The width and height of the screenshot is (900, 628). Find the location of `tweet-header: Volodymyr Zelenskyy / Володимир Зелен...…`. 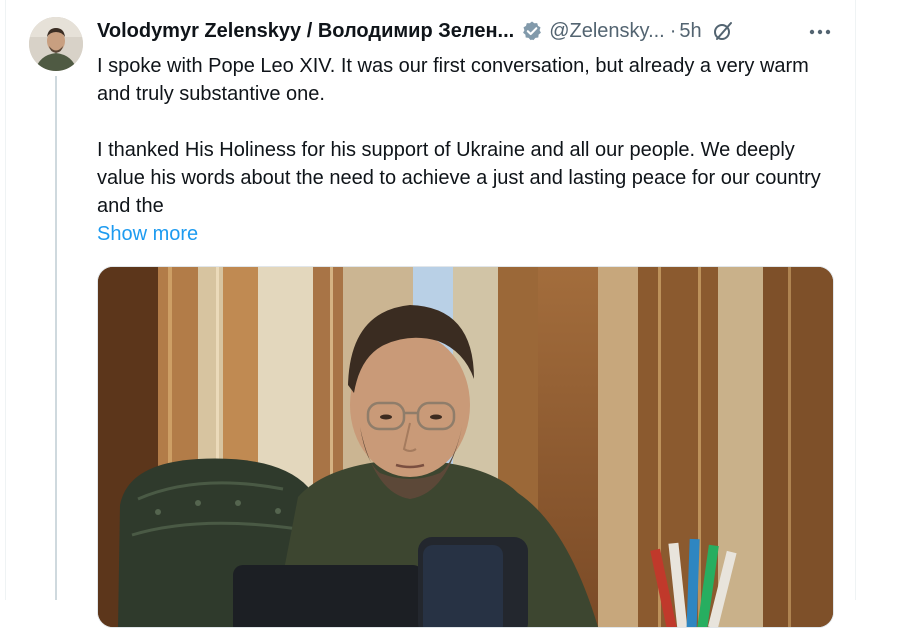

tweet-header: Volodymyr Zelenskyy / Володимир Зелен...… is located at coordinates (476, 31).